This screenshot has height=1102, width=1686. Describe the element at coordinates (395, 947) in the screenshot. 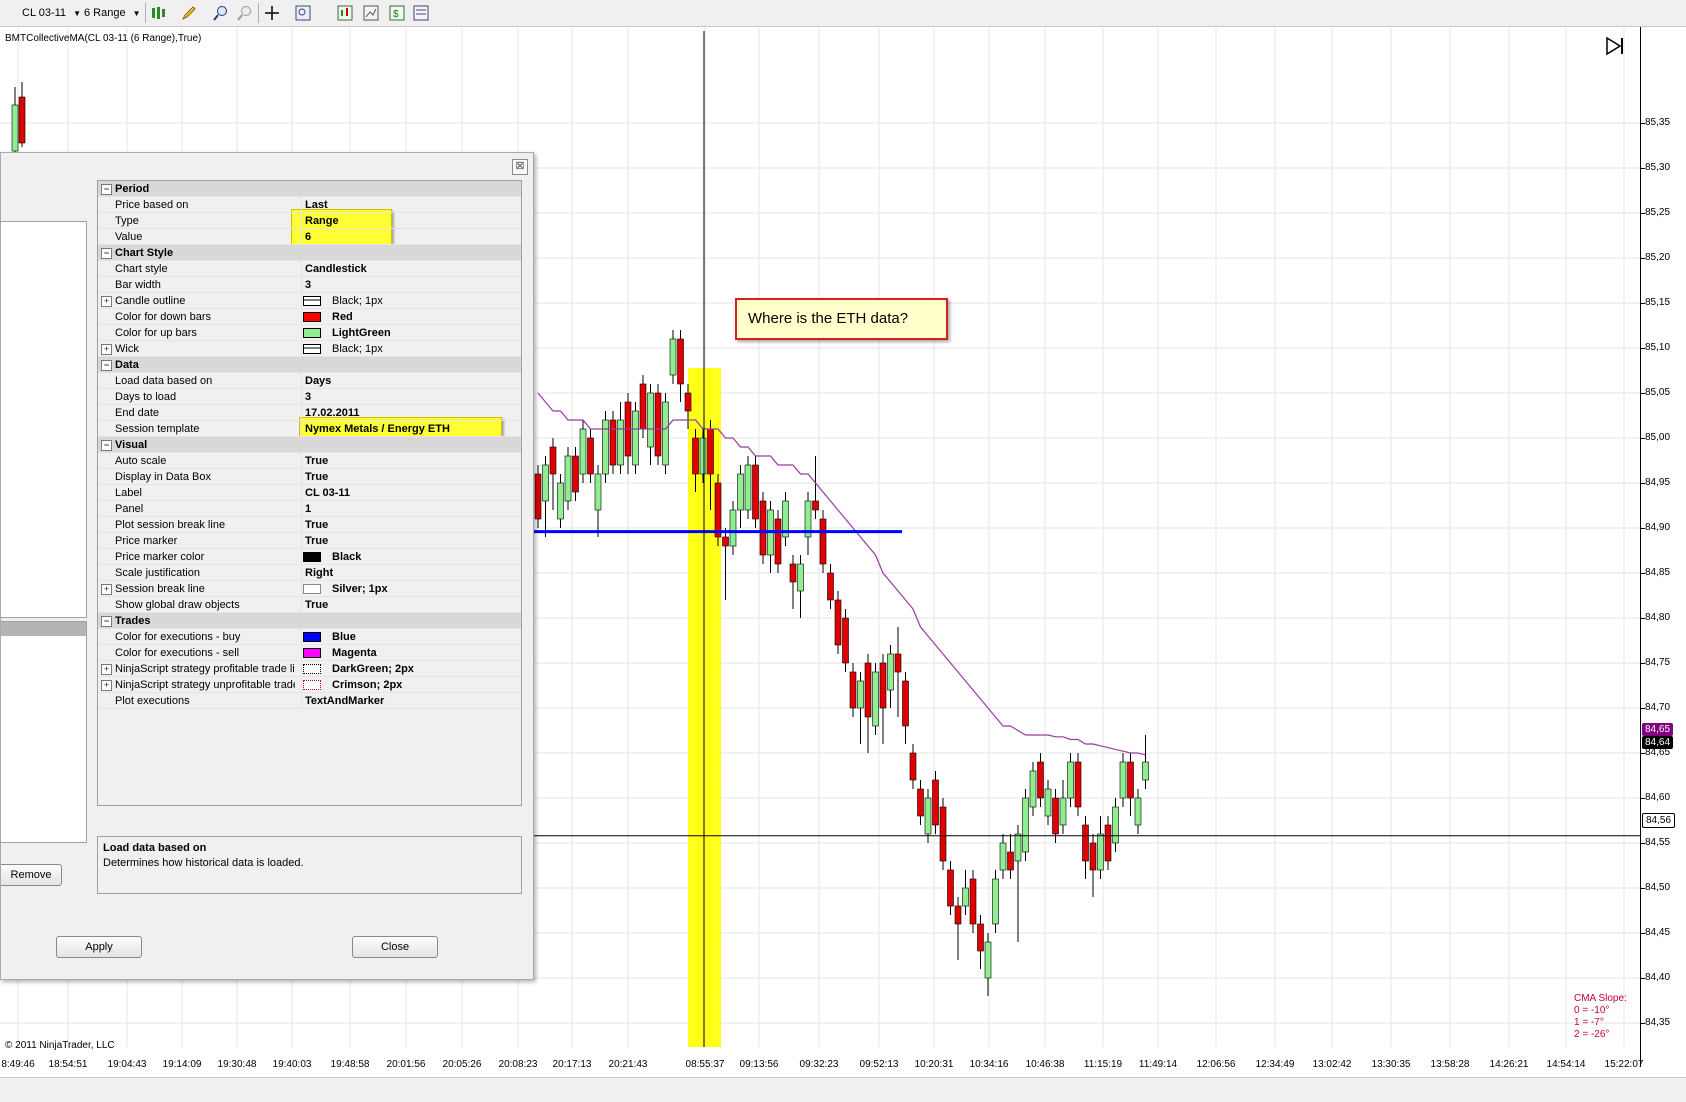

I see `close-button: Close` at that location.